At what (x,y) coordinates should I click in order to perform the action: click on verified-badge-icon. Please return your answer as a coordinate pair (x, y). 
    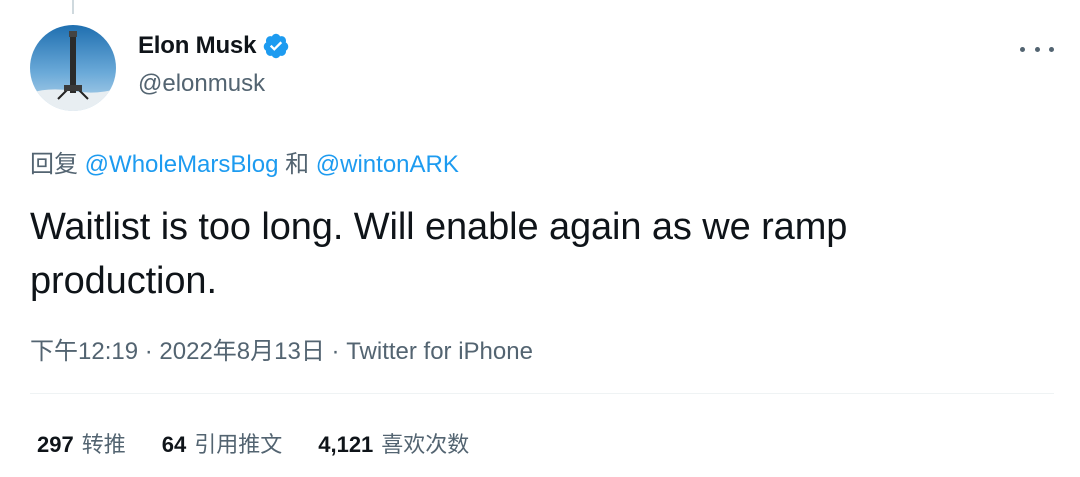
    Looking at the image, I should click on (276, 46).